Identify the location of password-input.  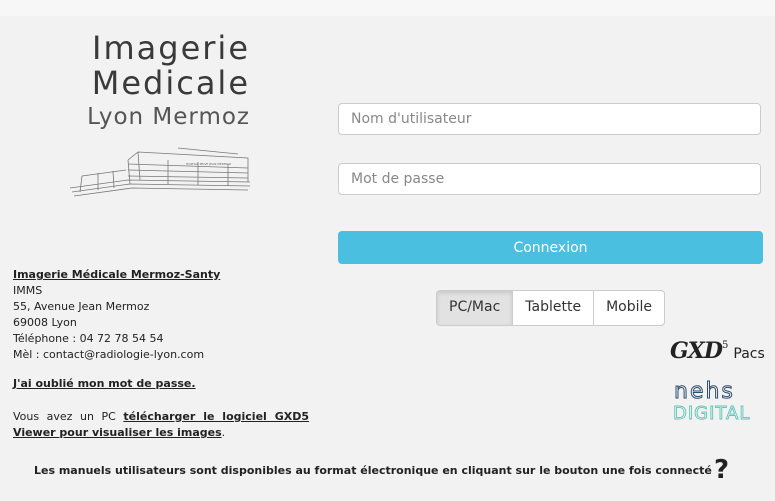
(549, 179).